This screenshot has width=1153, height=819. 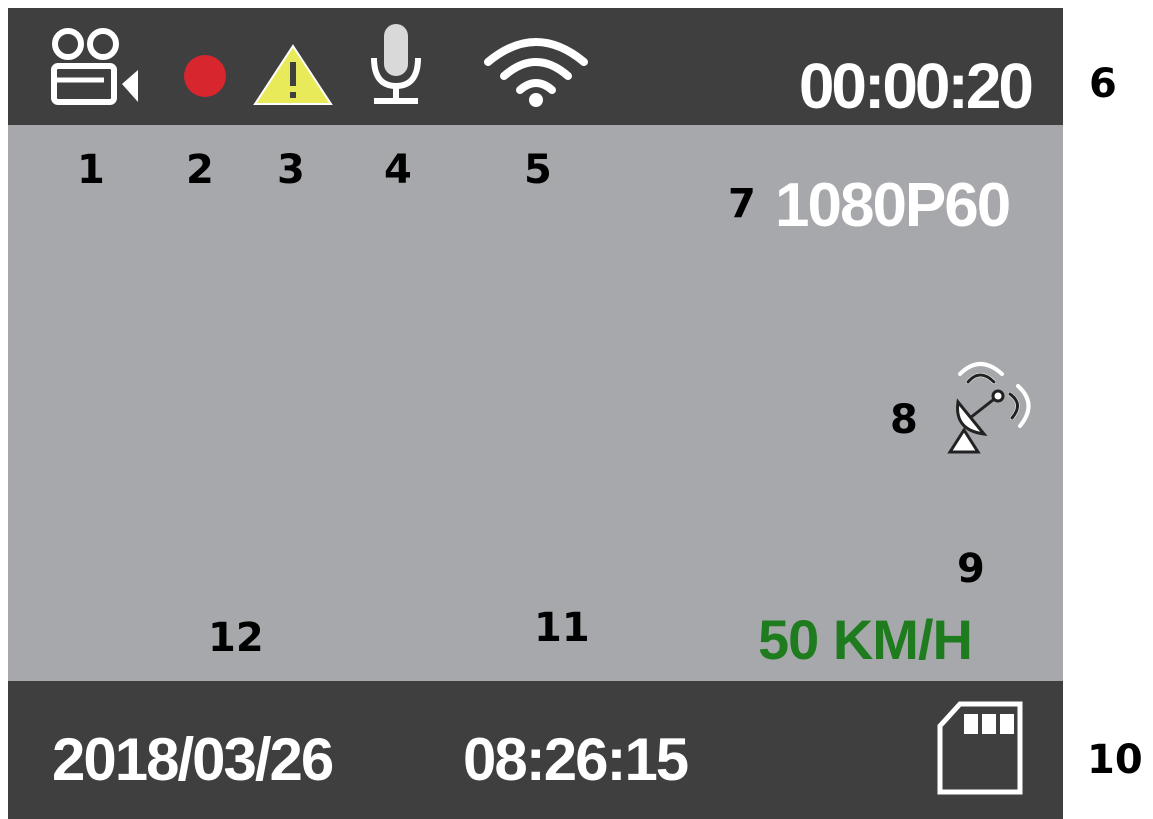 I want to click on date-readout: 2018/03/26, so click(x=193, y=759).